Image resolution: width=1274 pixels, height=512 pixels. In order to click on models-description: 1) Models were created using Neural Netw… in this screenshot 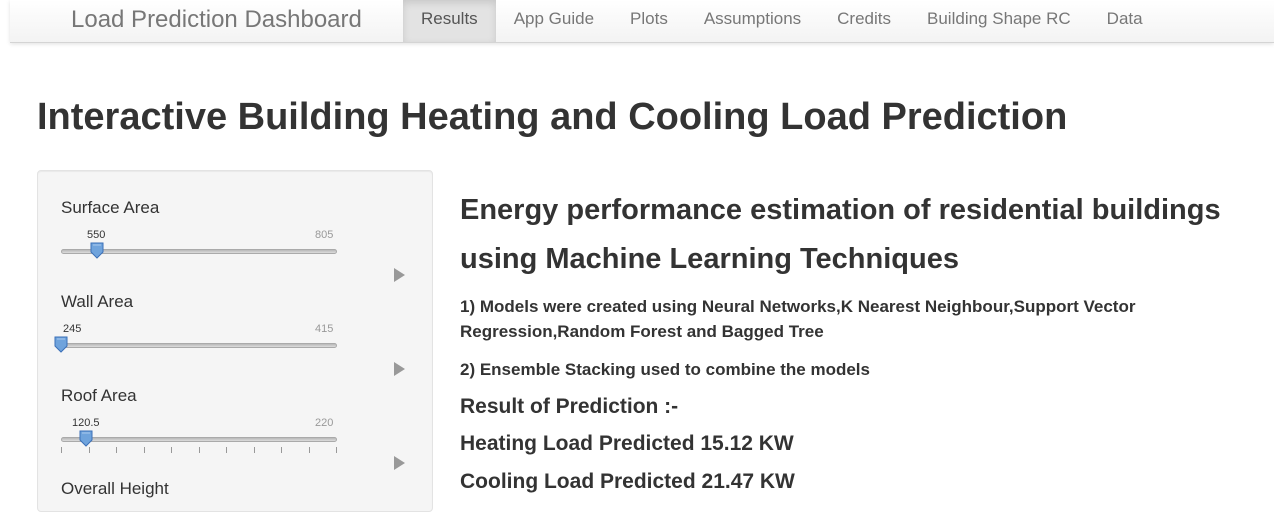, I will do `click(798, 319)`.